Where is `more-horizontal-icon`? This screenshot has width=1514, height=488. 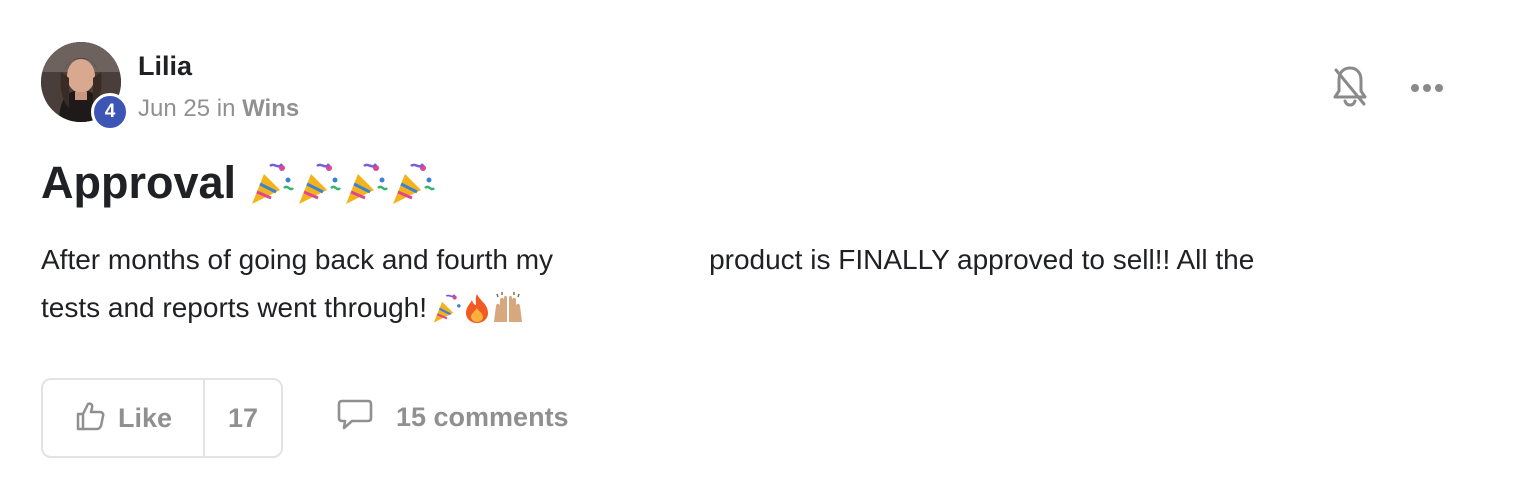
more-horizontal-icon is located at coordinates (1427, 89).